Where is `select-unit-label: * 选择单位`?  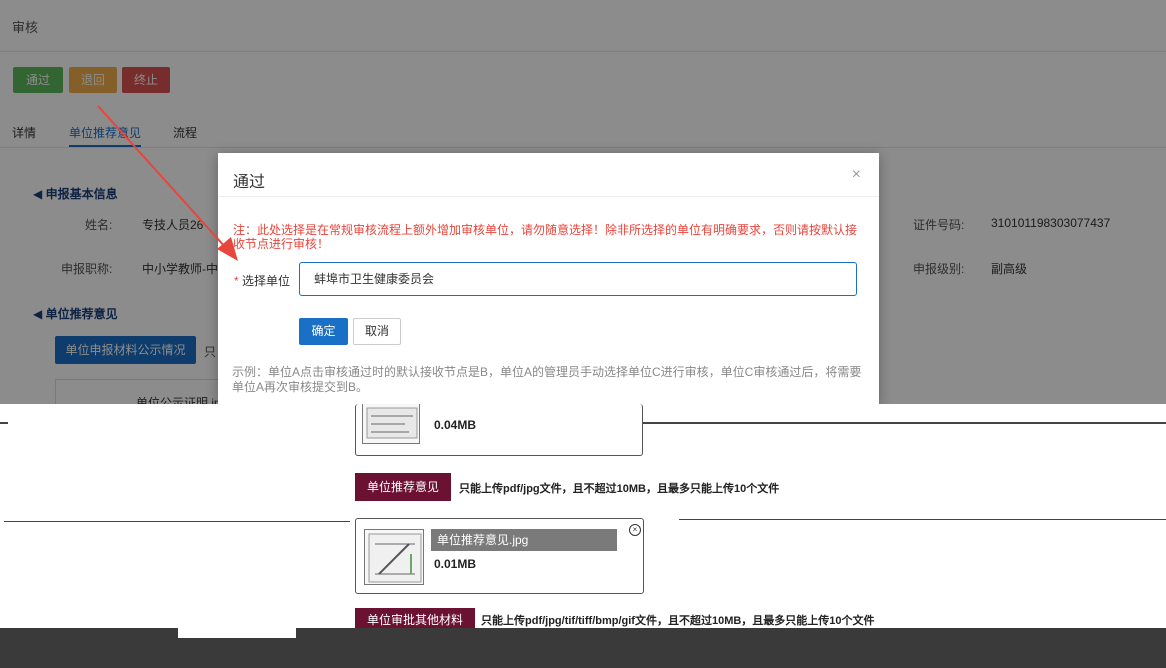 select-unit-label: * 选择单位 is located at coordinates (262, 280).